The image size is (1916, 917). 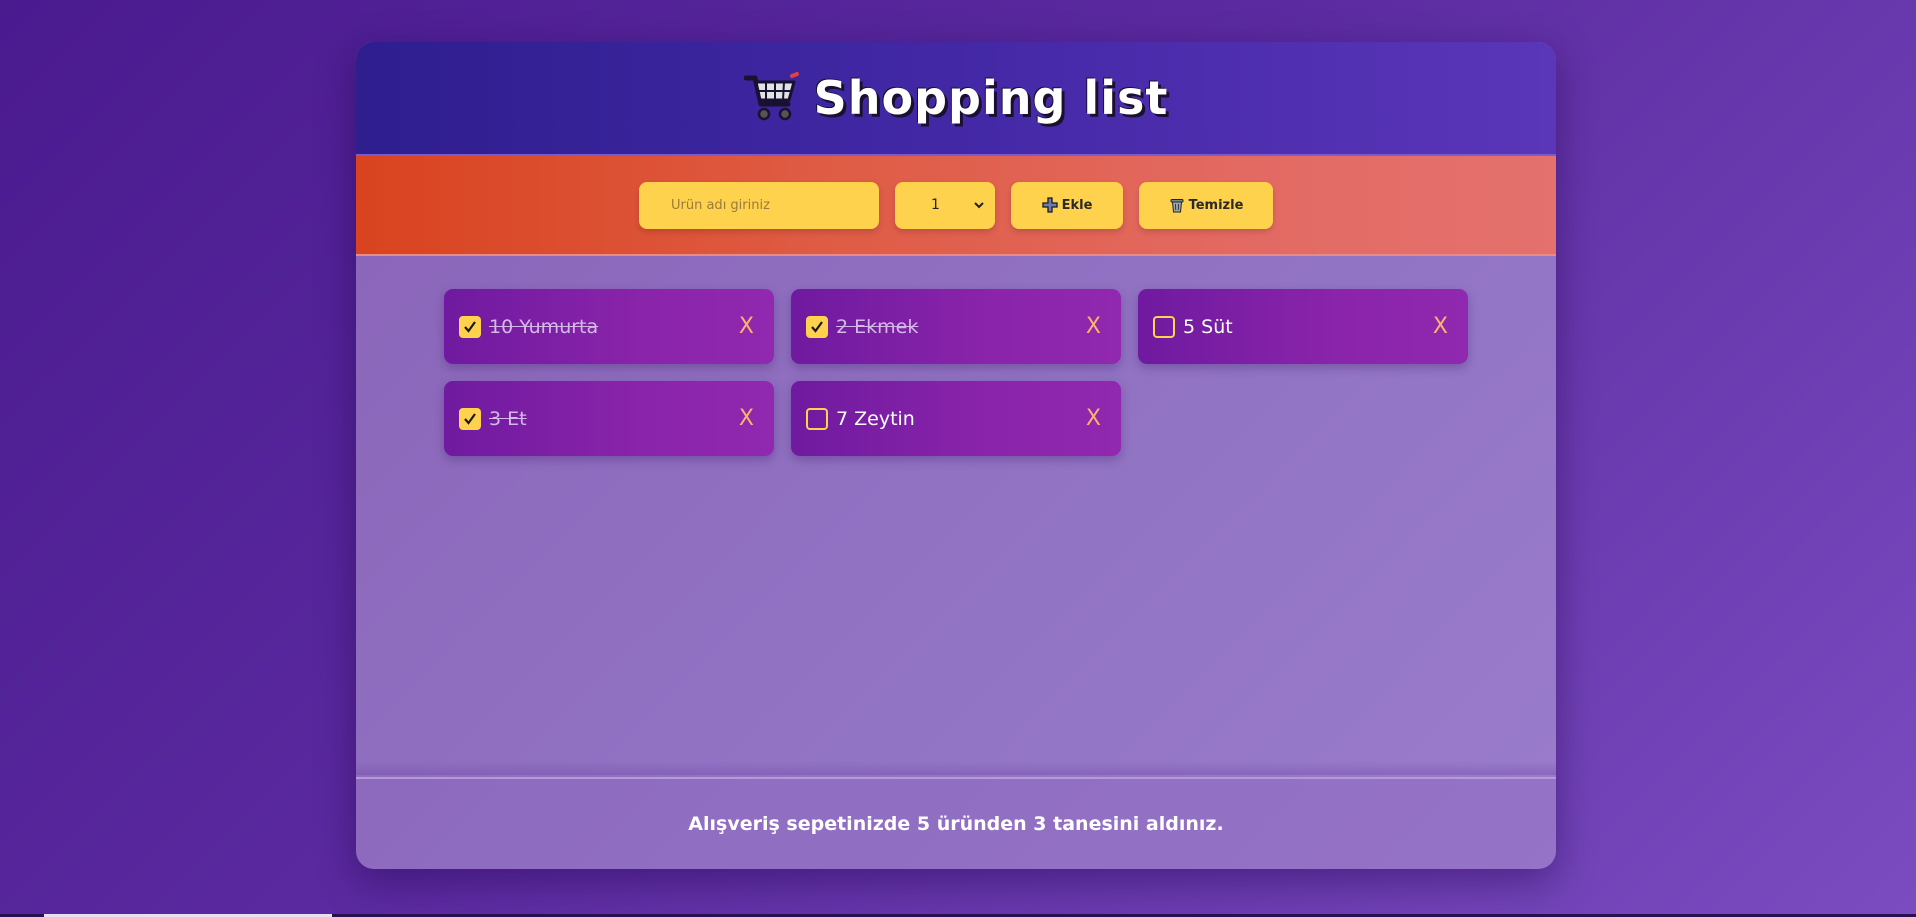 What do you see at coordinates (759, 205) in the screenshot?
I see `product-name-input` at bounding box center [759, 205].